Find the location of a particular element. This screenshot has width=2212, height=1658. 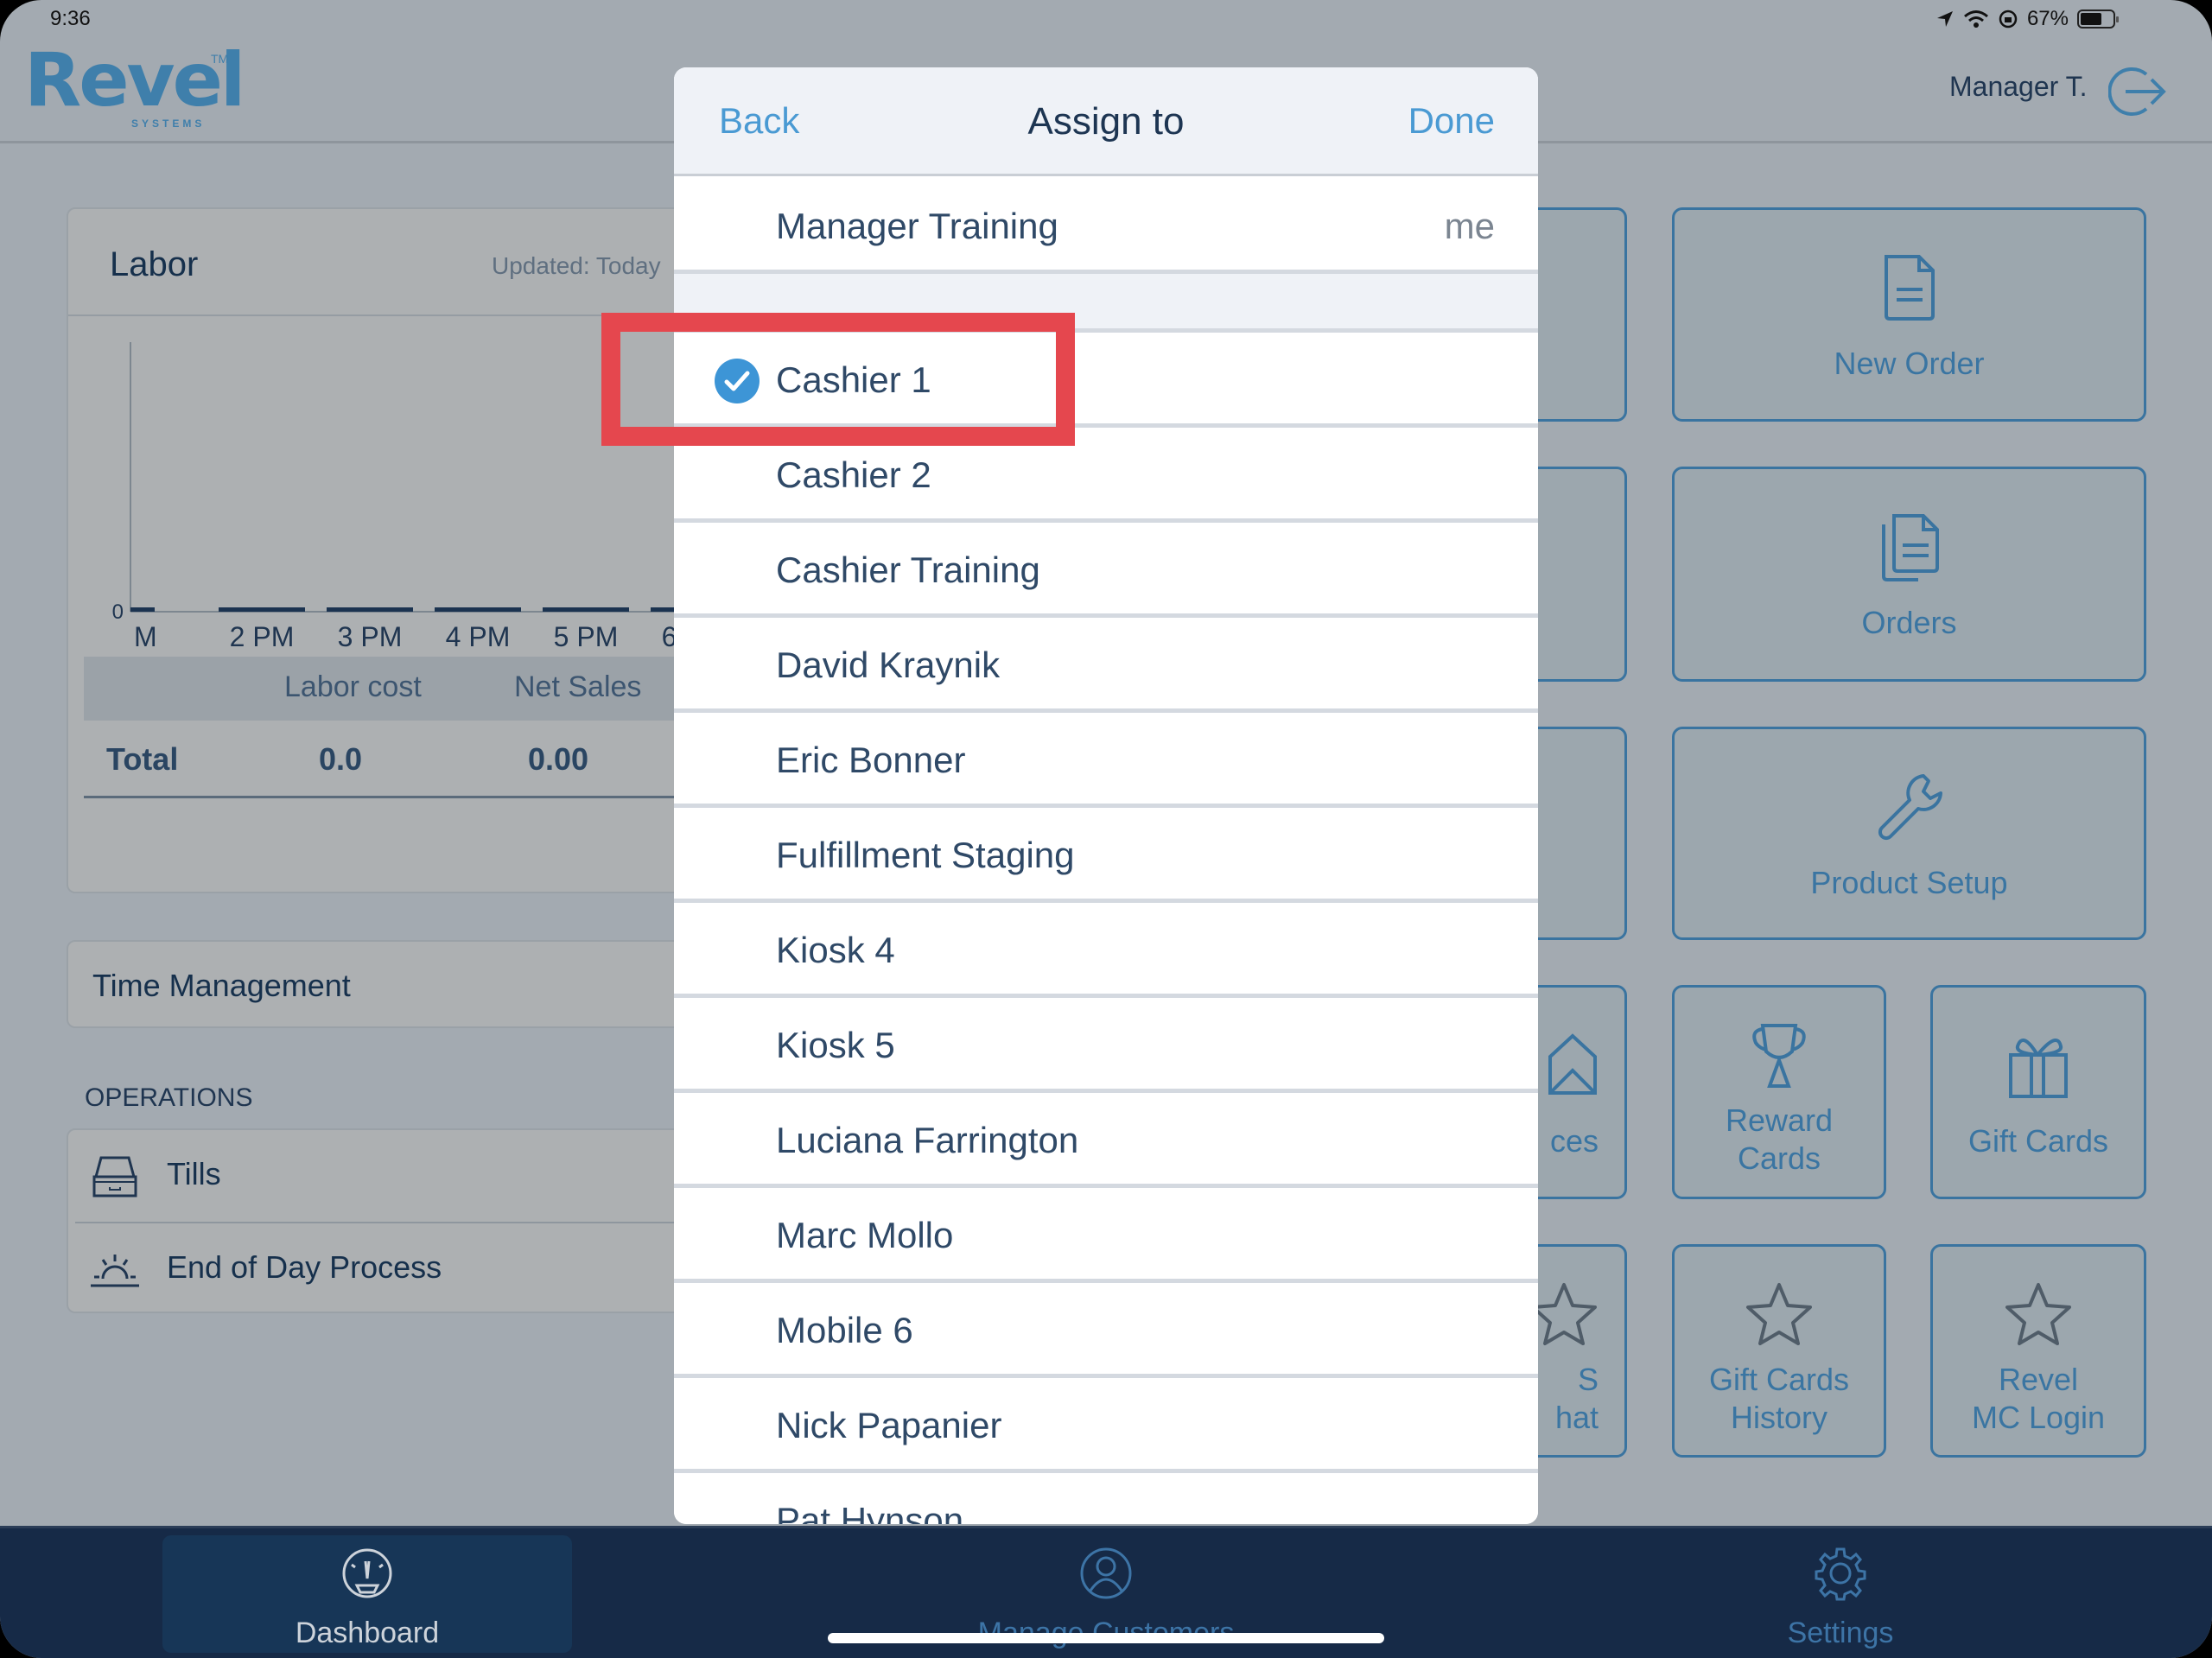

list-item-assignee: Cashier 2 is located at coordinates (1106, 475).